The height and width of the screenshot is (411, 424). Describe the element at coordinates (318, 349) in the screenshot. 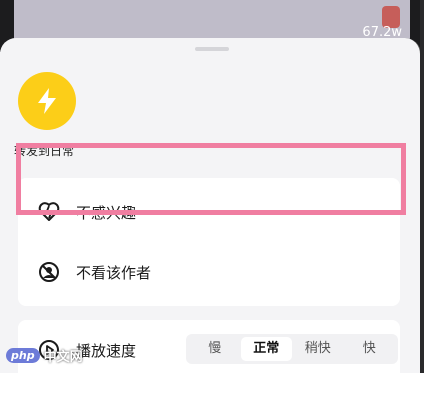

I see `speed-option-slightly-fast: 稍快` at that location.